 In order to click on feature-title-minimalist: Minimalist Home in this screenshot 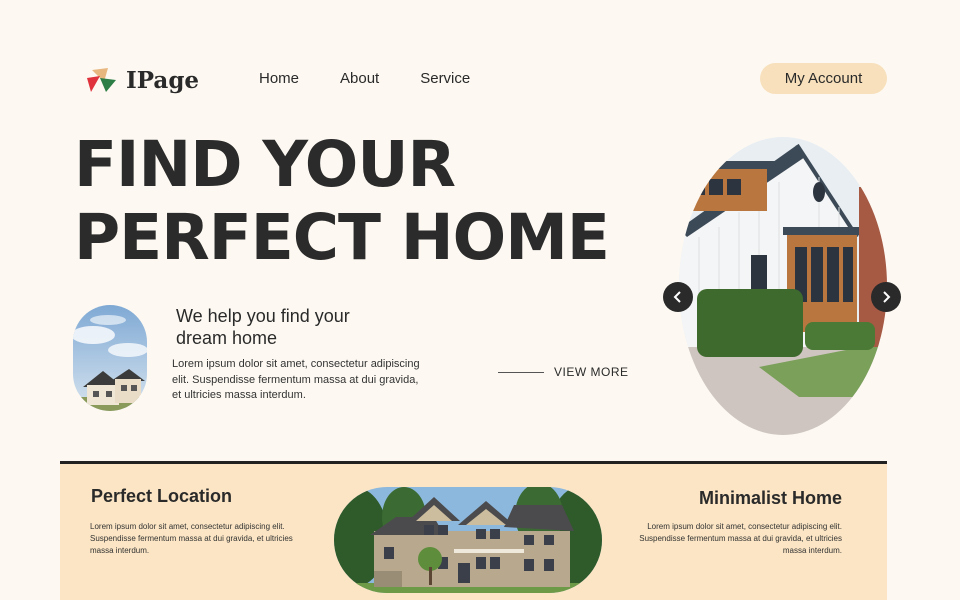, I will do `click(770, 498)`.